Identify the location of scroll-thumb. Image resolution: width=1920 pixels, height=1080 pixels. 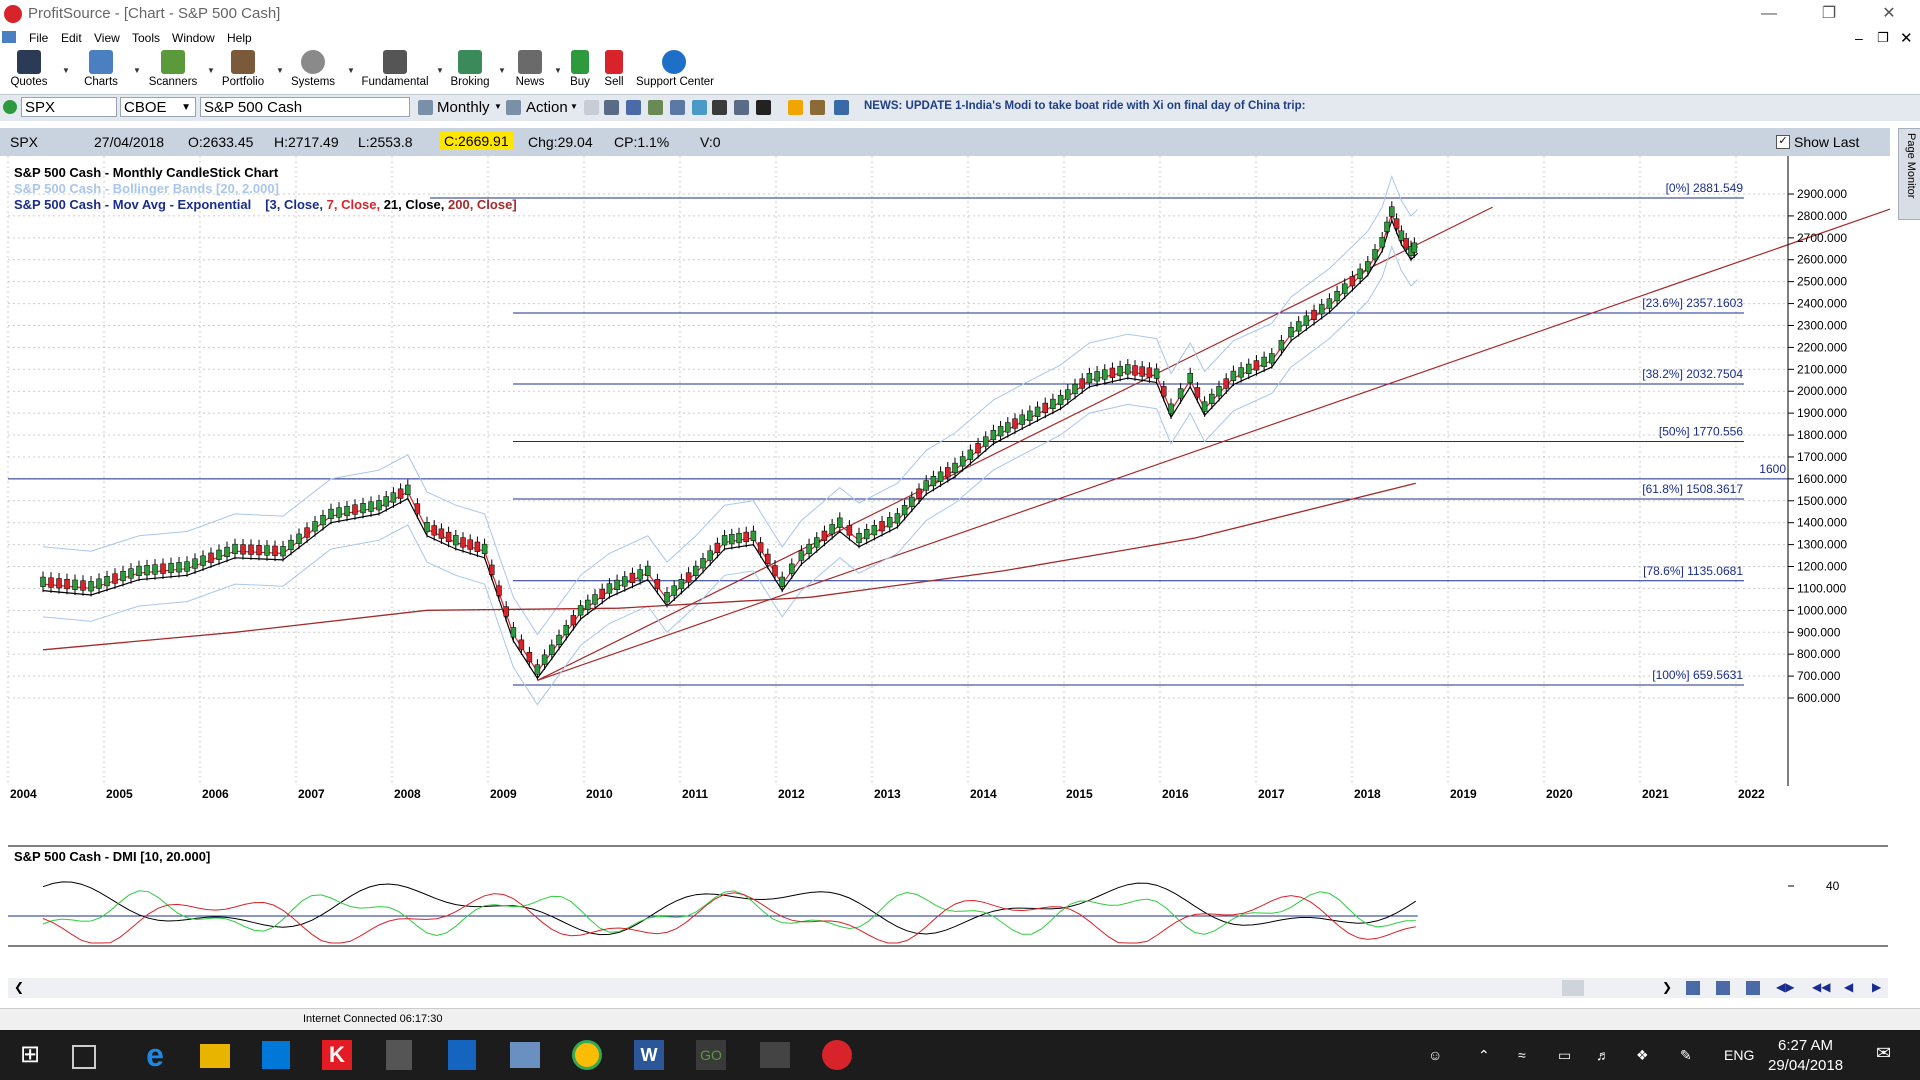
(1573, 988).